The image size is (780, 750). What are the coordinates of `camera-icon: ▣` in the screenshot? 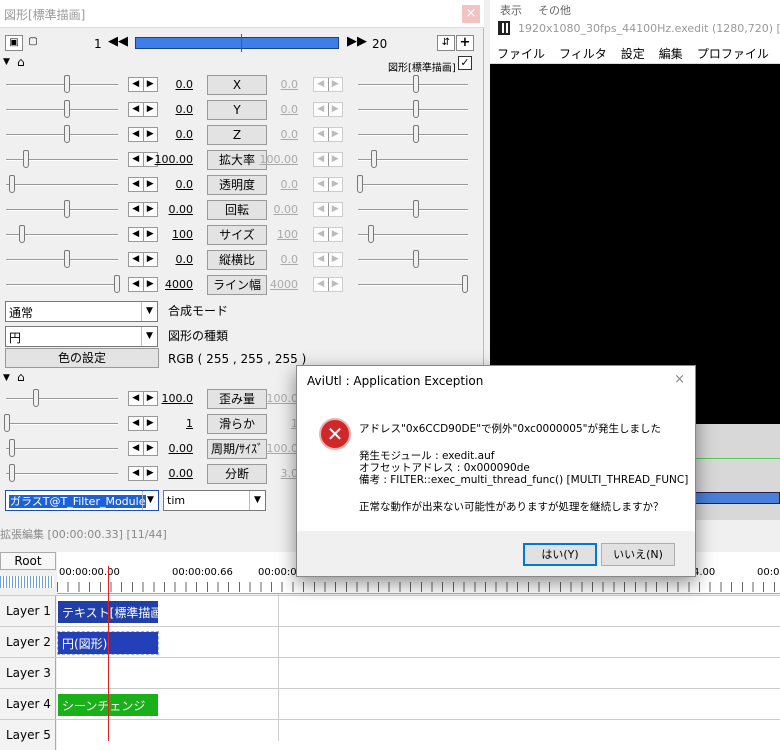 It's located at (14, 43).